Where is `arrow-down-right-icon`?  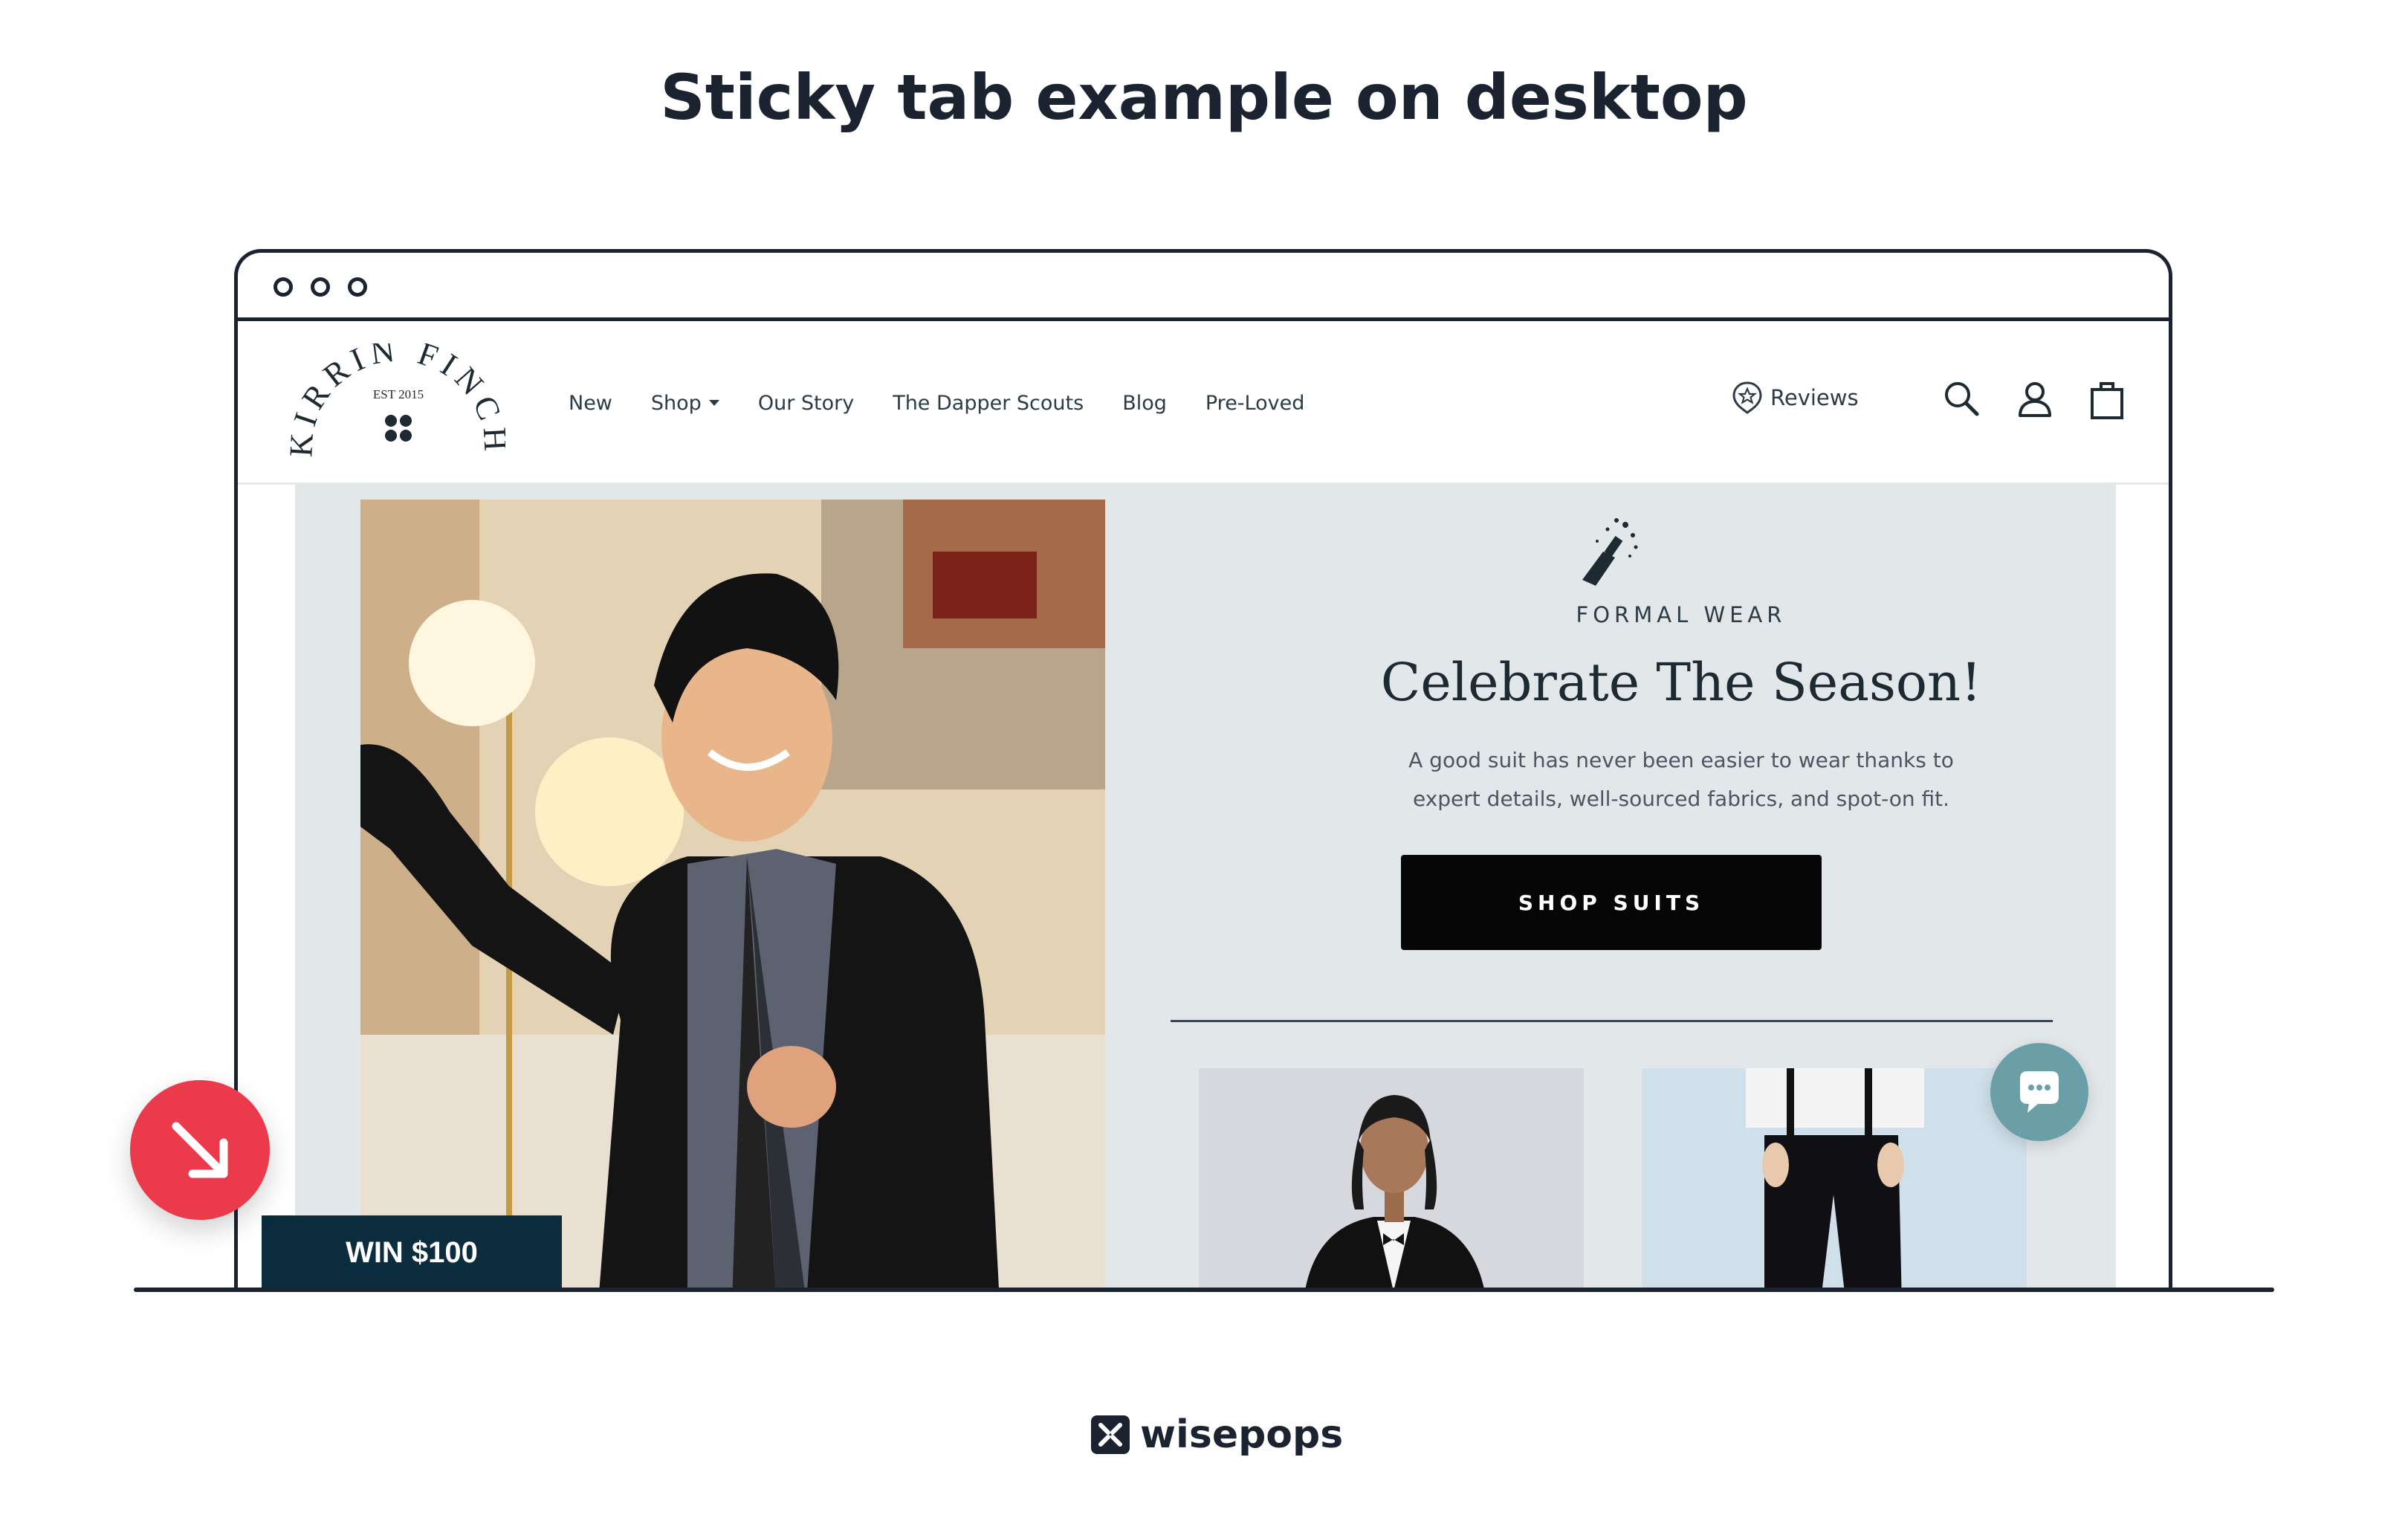
arrow-down-right-icon is located at coordinates (200, 1150).